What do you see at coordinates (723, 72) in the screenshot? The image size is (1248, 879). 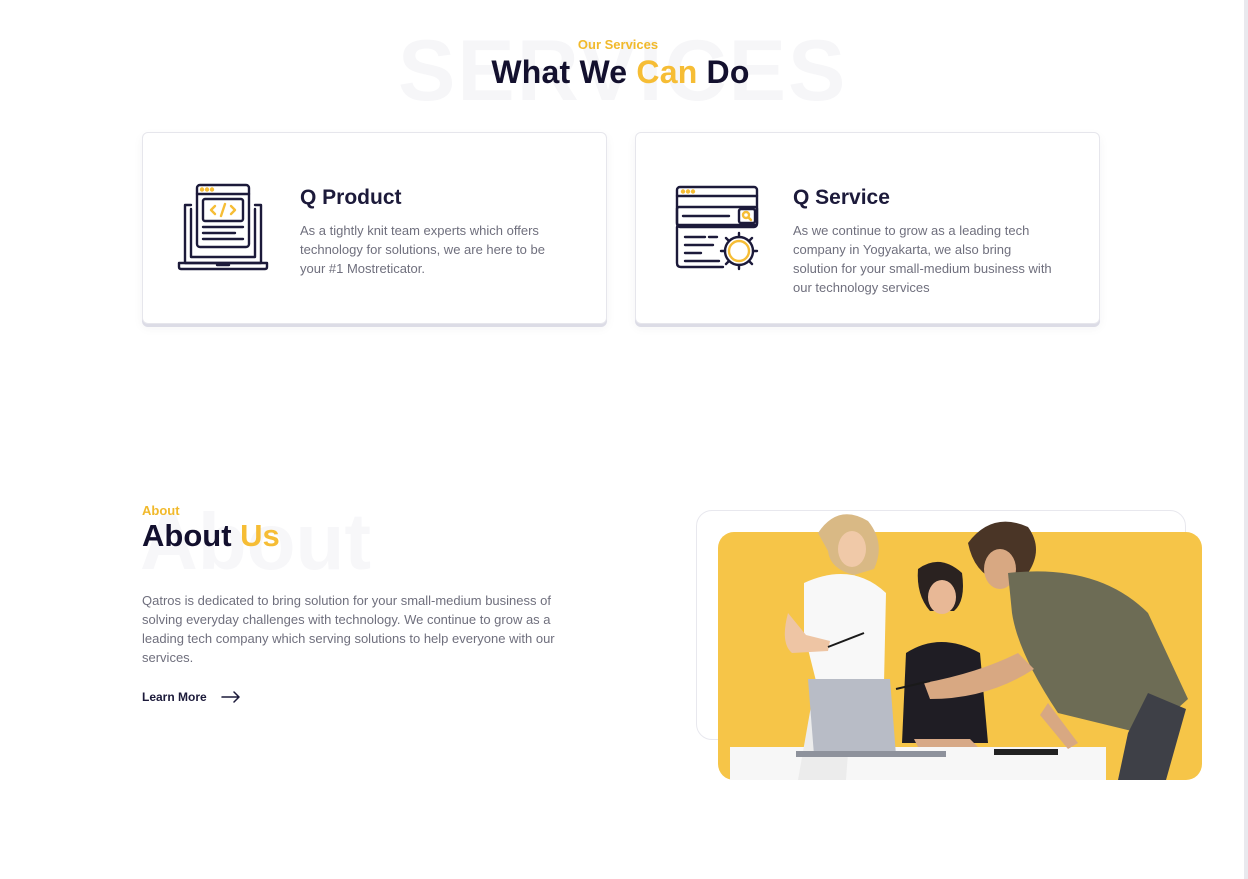 I see `services-title-part2: Do` at bounding box center [723, 72].